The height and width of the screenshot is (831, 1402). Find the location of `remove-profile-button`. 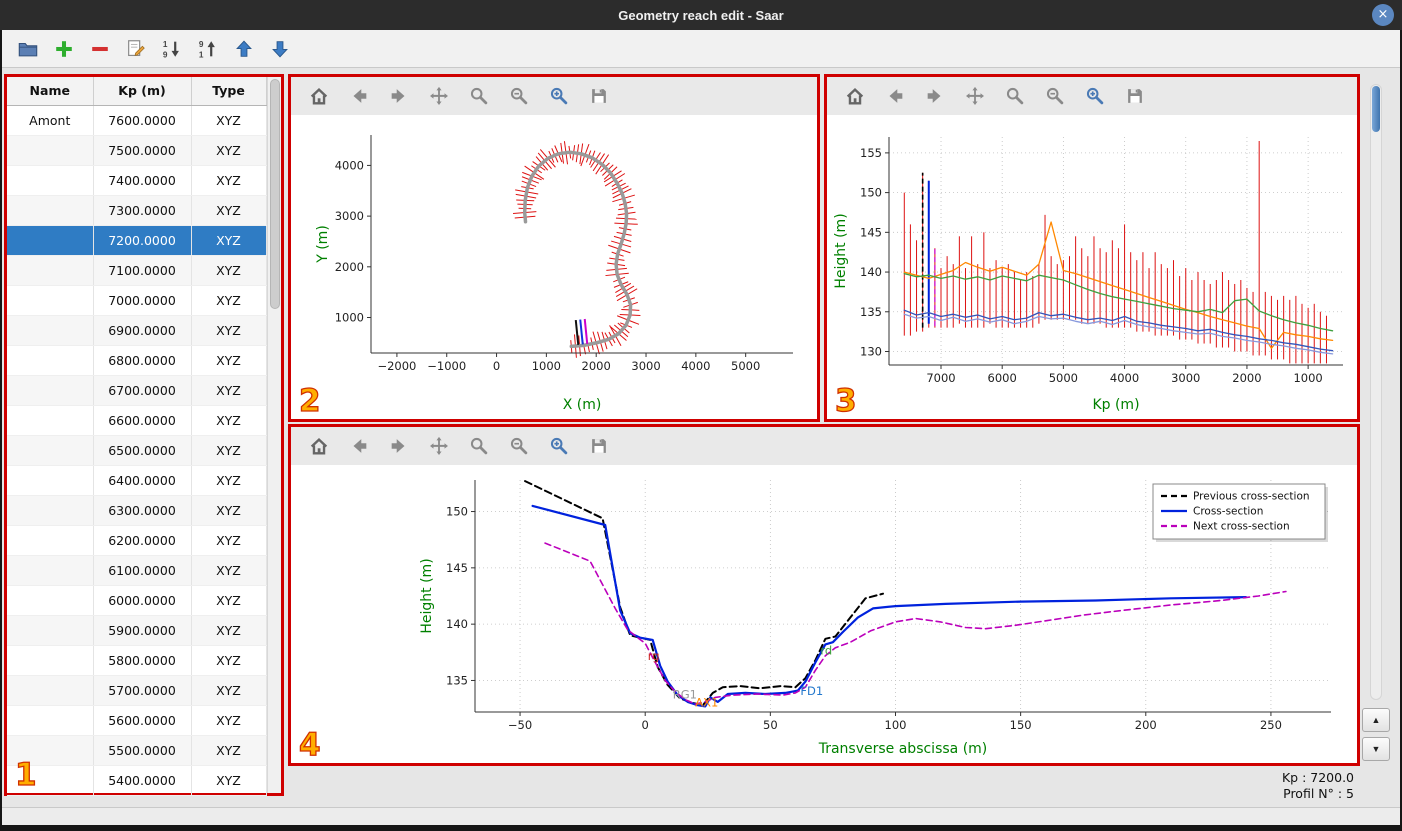

remove-profile-button is located at coordinates (100, 49).